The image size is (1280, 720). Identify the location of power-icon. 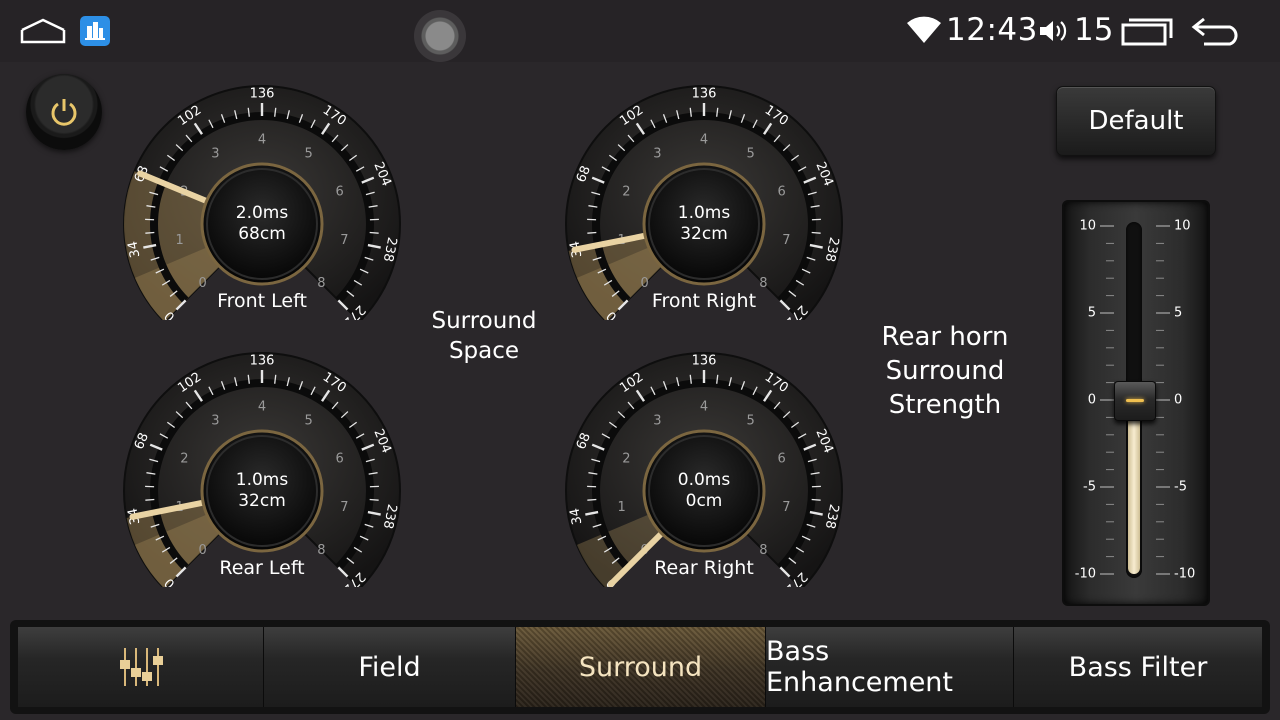
(64, 112).